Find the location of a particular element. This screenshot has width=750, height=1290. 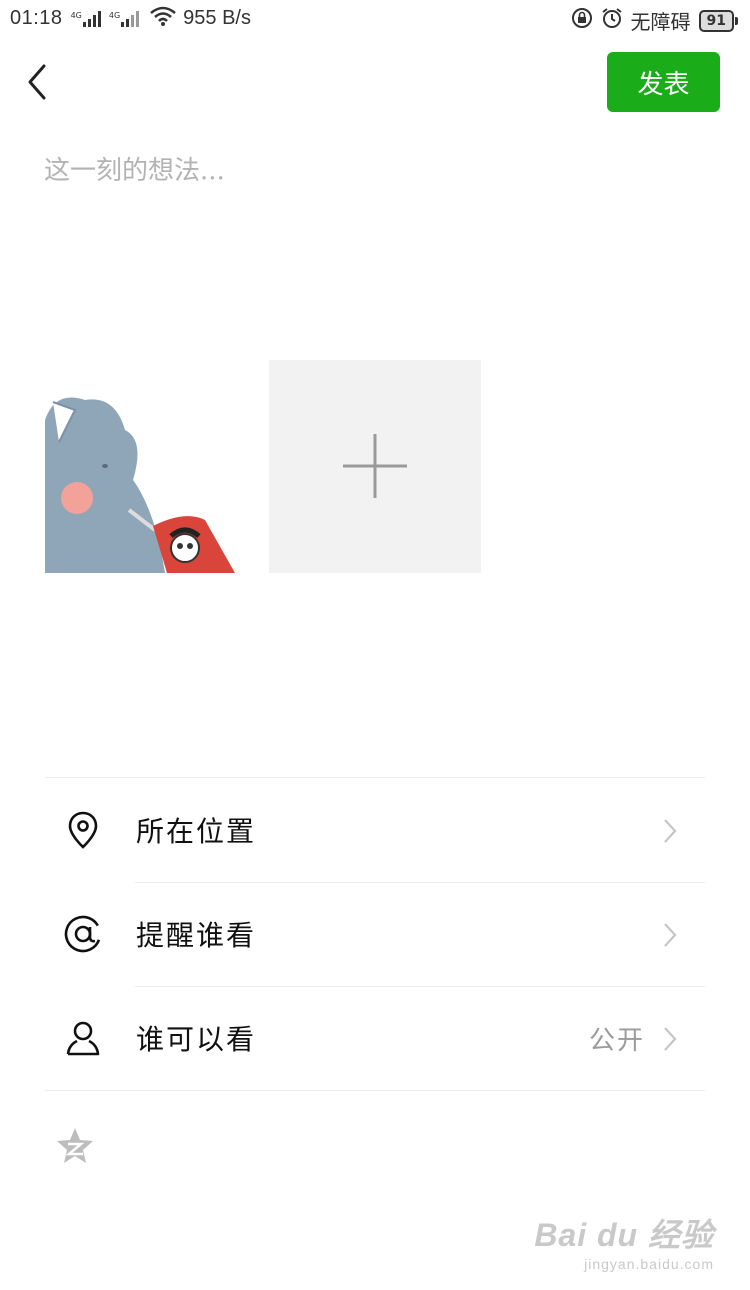

person-icon is located at coordinates (83, 1038).